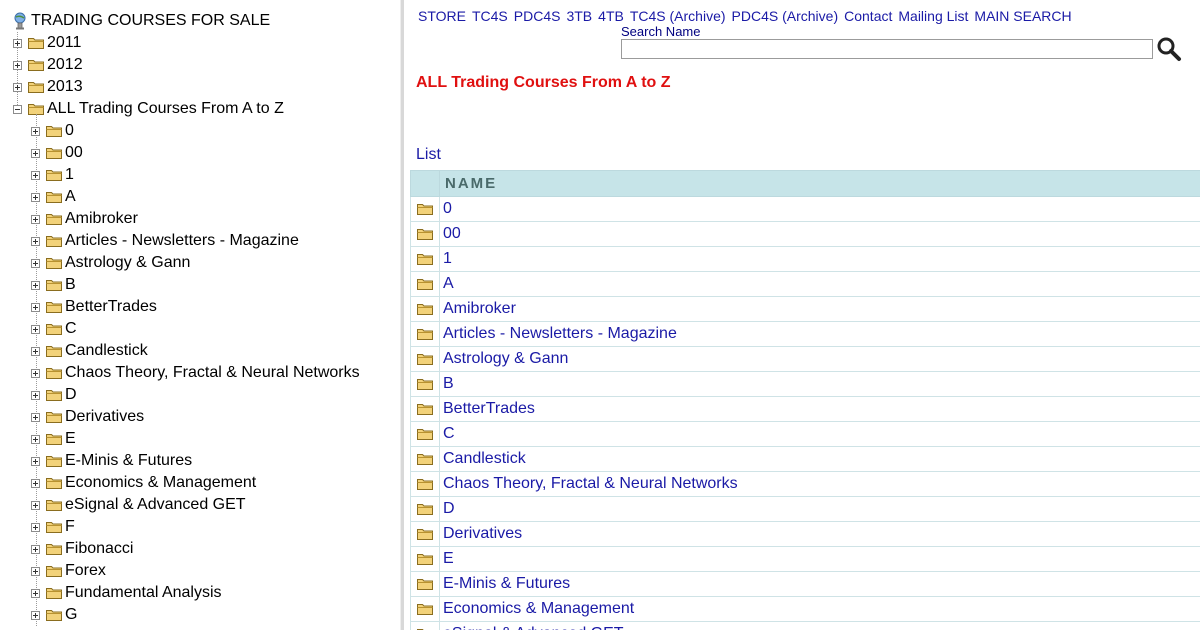 The width and height of the screenshot is (1200, 630). What do you see at coordinates (805, 284) in the screenshot?
I see `table-row: A` at bounding box center [805, 284].